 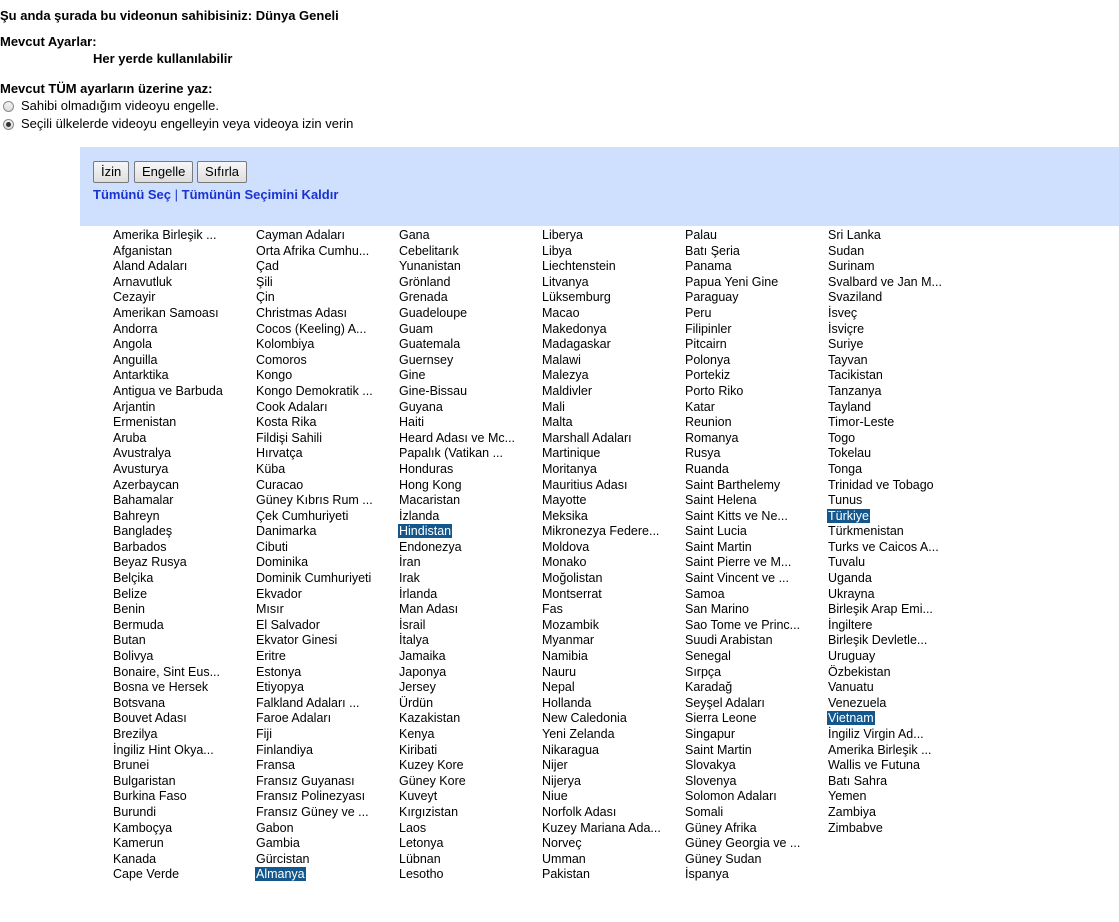 What do you see at coordinates (612, 766) in the screenshot?
I see `country-item: Nijer` at bounding box center [612, 766].